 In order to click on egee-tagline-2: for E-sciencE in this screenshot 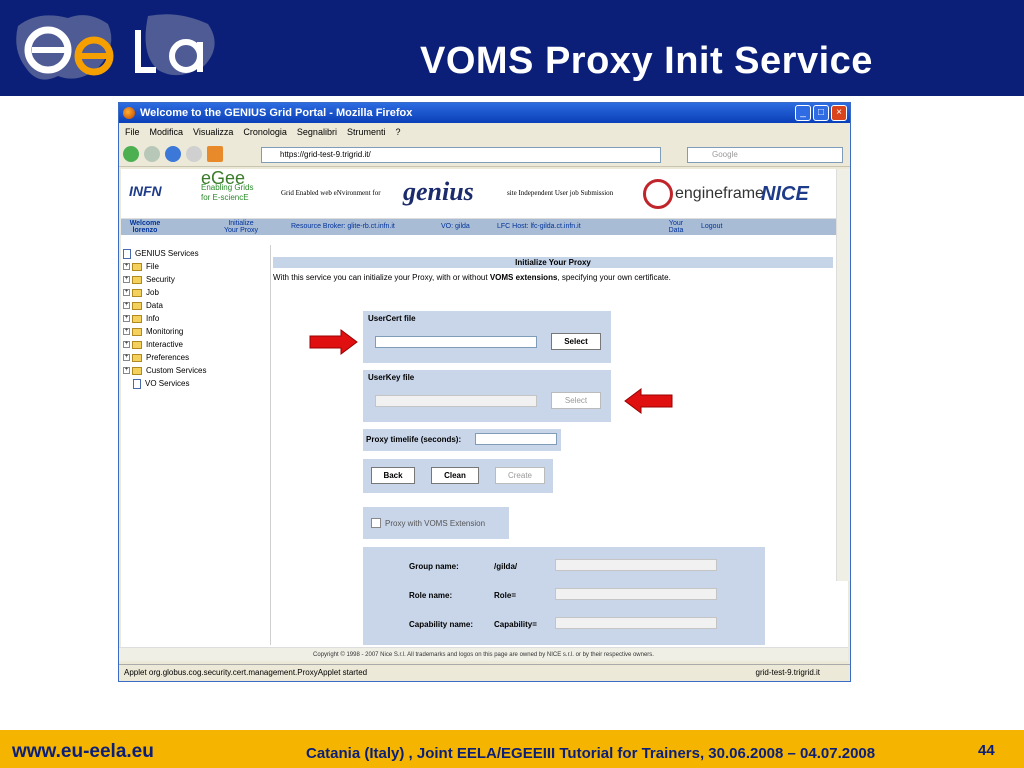, I will do `click(225, 197)`.